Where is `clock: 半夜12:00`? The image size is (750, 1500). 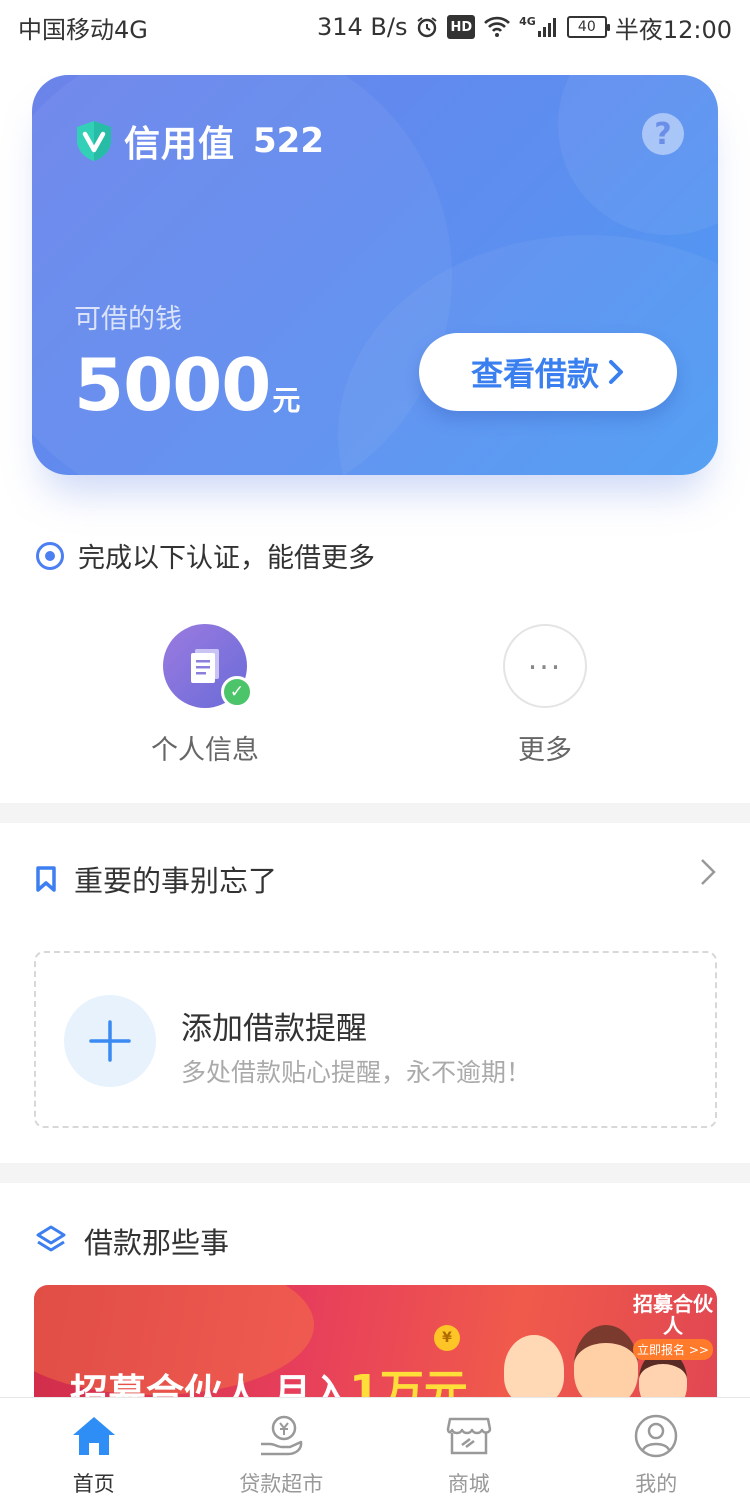 clock: 半夜12:00 is located at coordinates (673, 29).